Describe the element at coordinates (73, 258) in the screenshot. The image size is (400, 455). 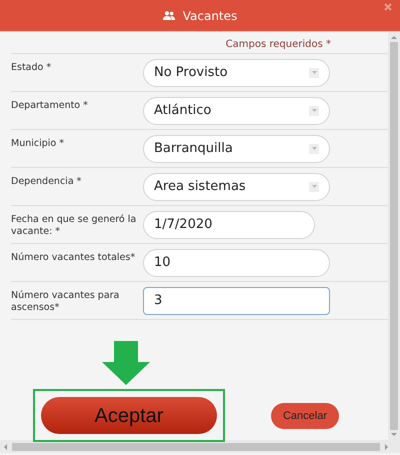
I see `field-label: Número vacantes totales*` at that location.